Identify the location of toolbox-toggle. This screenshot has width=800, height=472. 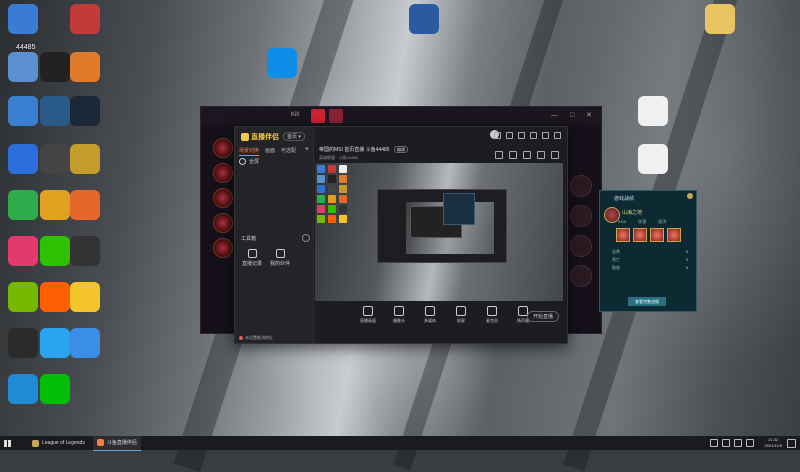
(306, 238).